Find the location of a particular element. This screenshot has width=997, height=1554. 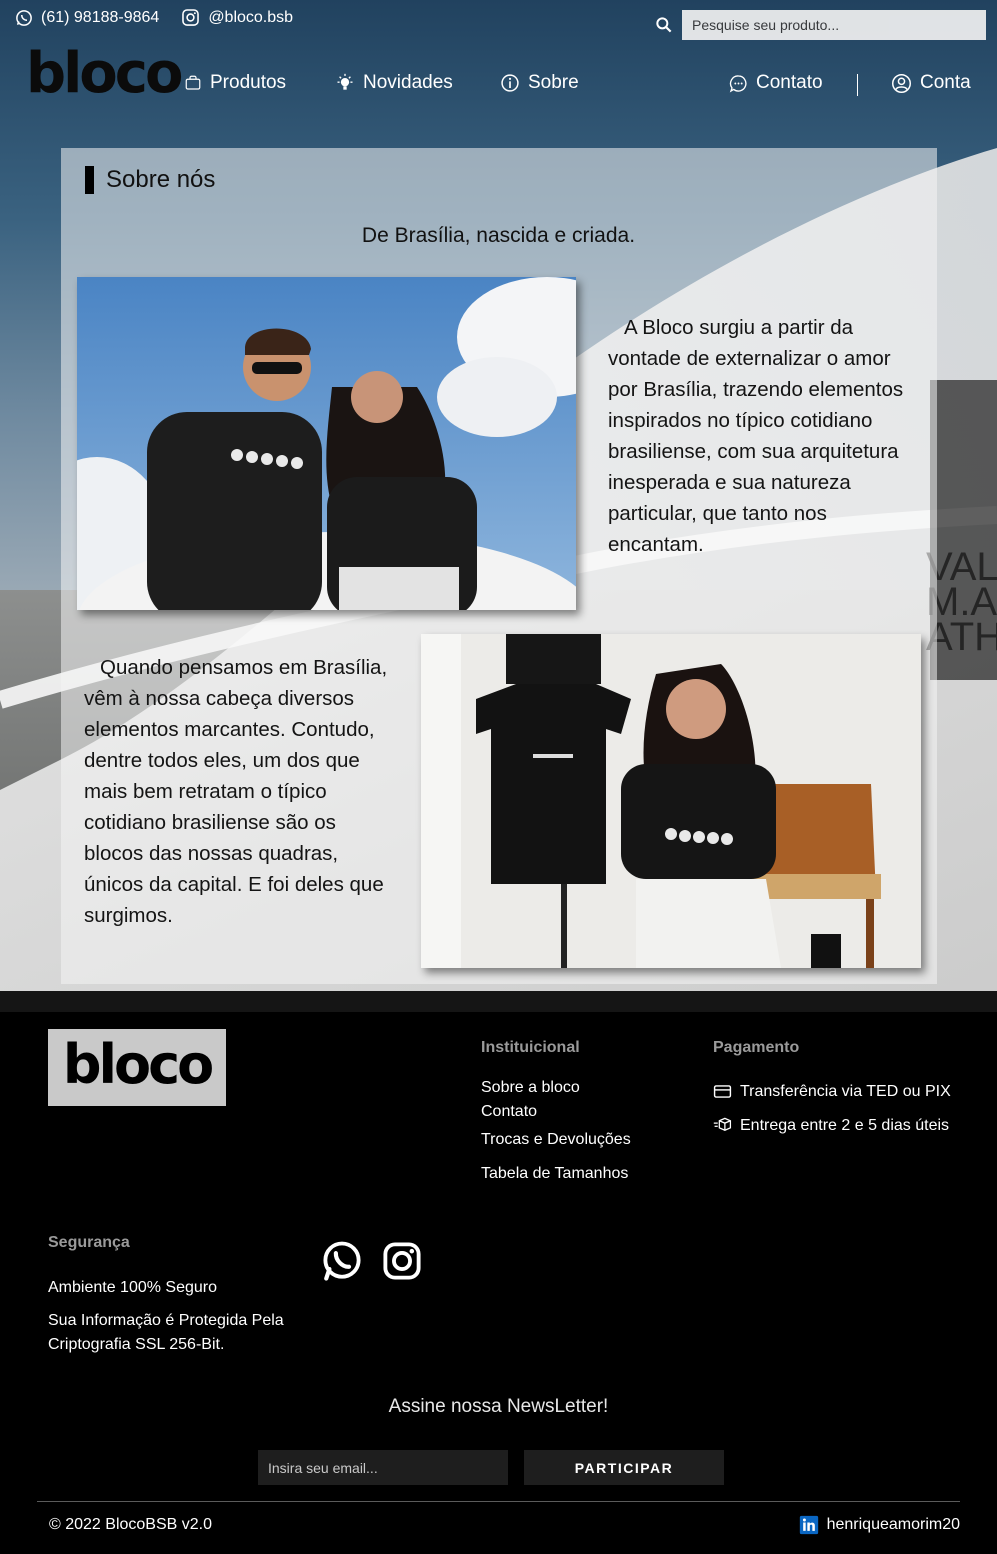

nav-contato: Contato is located at coordinates (776, 83).